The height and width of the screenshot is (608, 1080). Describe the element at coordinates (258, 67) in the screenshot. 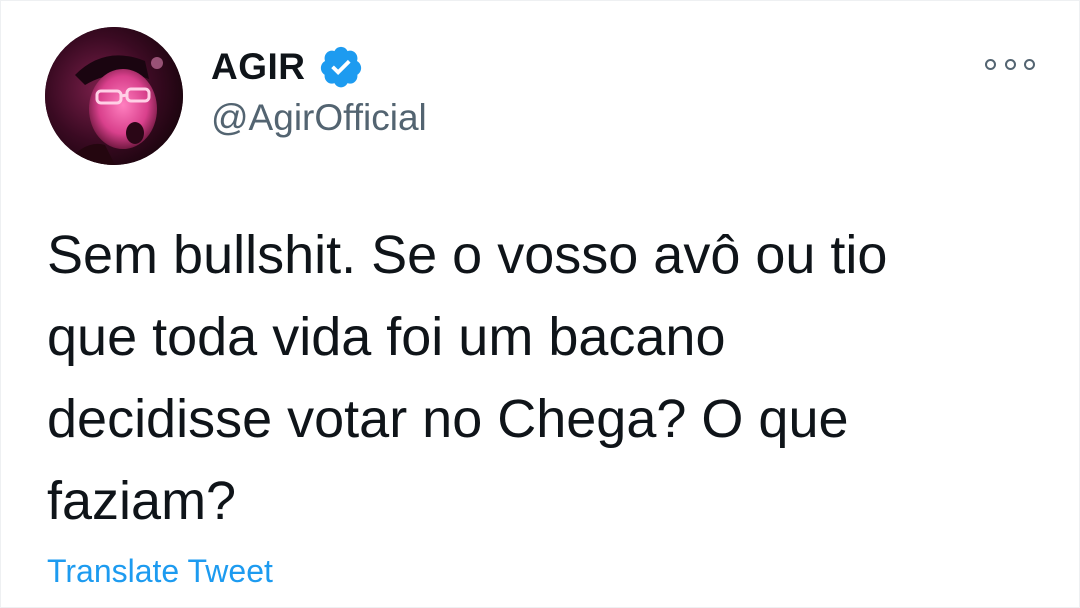

I see `author-display-name: AGIR` at that location.